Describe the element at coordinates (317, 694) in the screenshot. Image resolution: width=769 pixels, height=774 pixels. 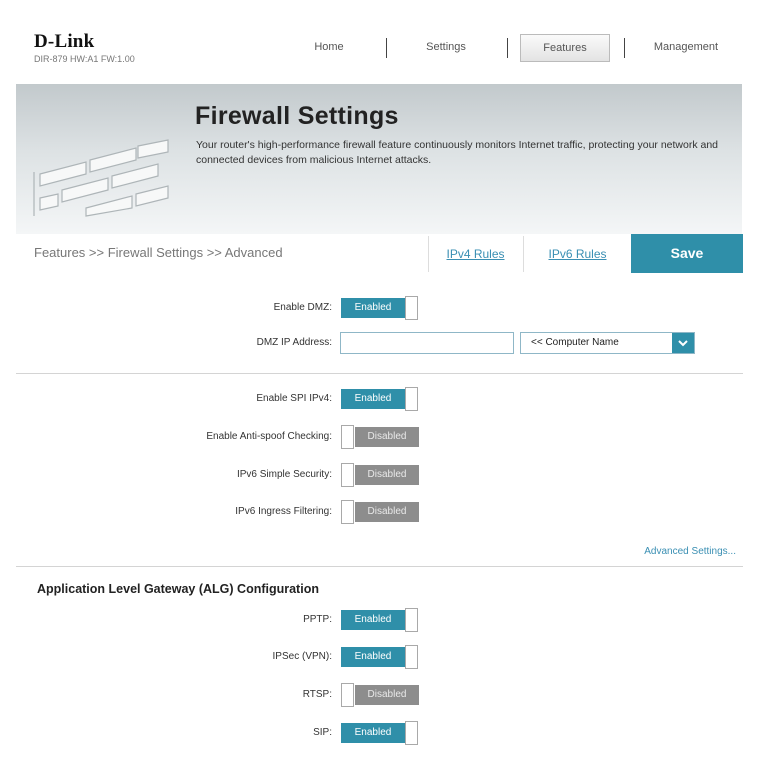
I see `rtsp-label: RTSP:` at that location.